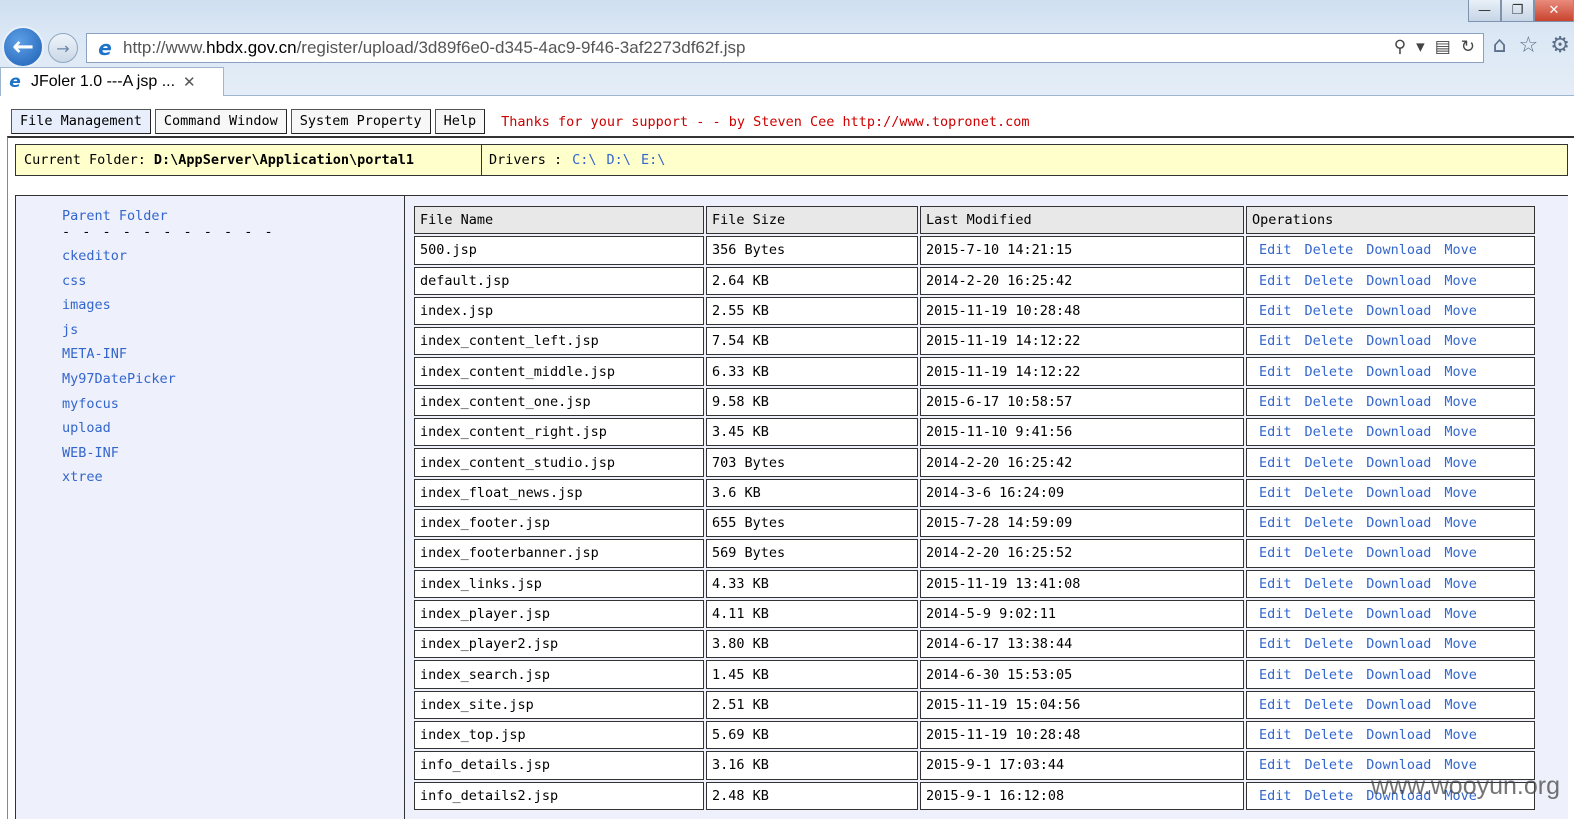  I want to click on back-button: ←, so click(23, 47).